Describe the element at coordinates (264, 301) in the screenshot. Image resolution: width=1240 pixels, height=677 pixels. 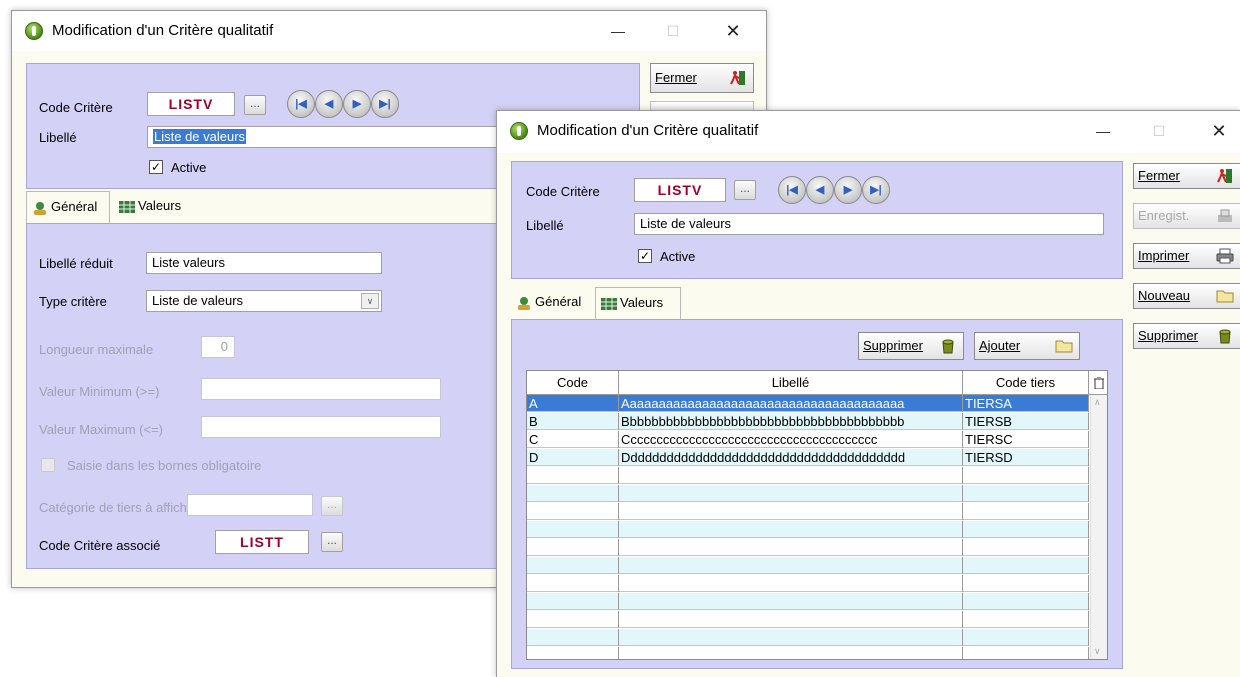
I see `type-critere-select: Liste de valeurs ∨` at that location.